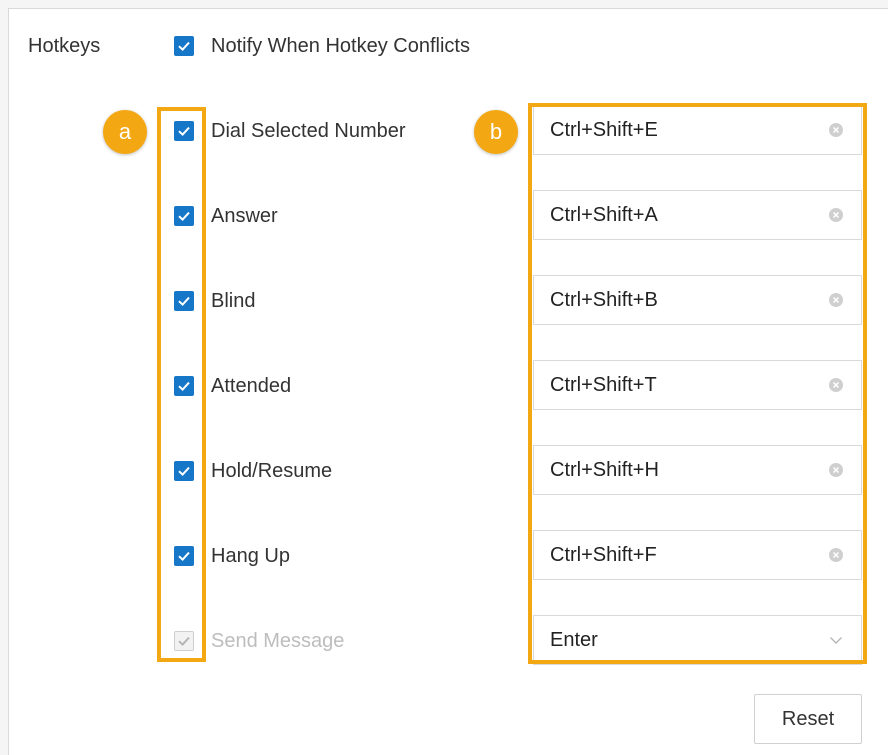 This screenshot has height=755, width=888. I want to click on notify-conflicts-checkbox, so click(184, 46).